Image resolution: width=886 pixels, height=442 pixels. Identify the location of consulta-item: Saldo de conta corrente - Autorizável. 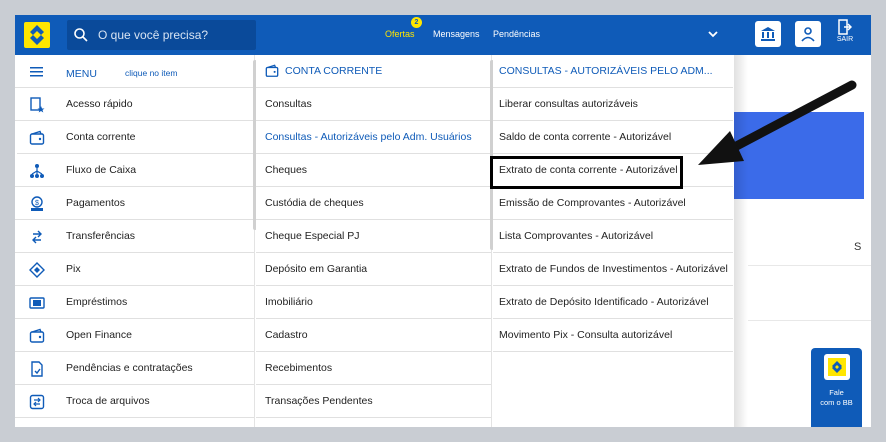
(613, 137).